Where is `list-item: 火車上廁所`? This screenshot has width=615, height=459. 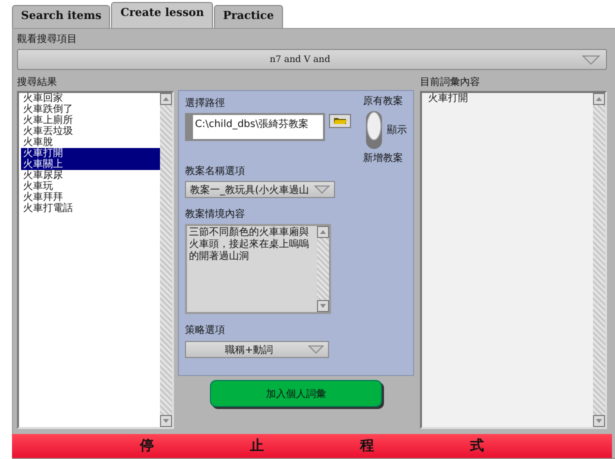
list-item: 火車上廁所 is located at coordinates (90, 120).